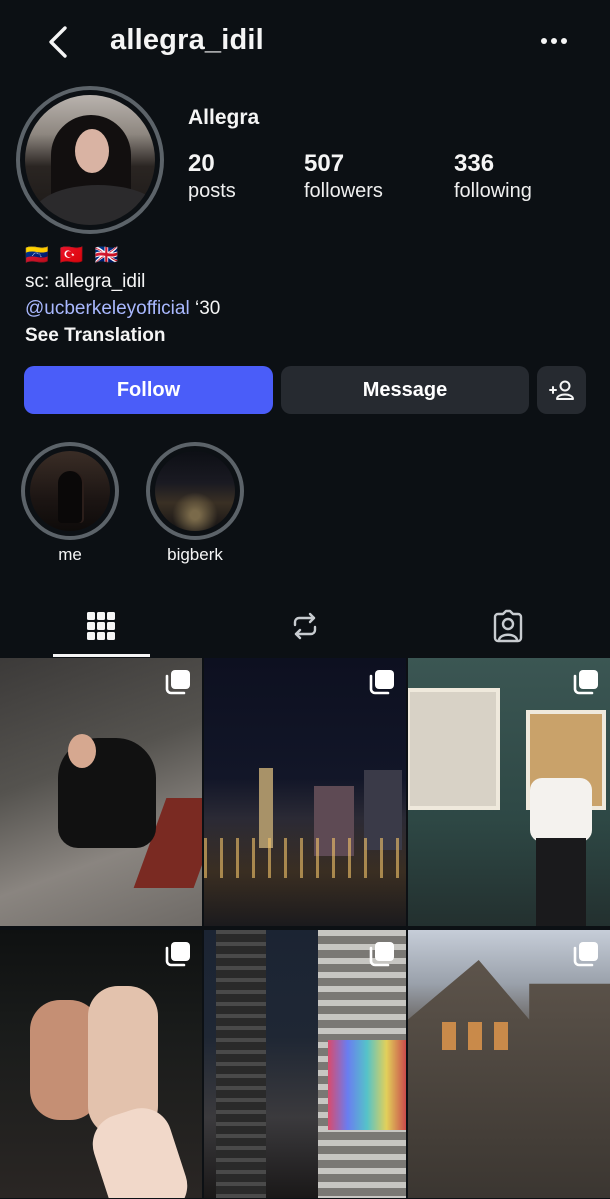  I want to click on following-count: 336, so click(474, 163).